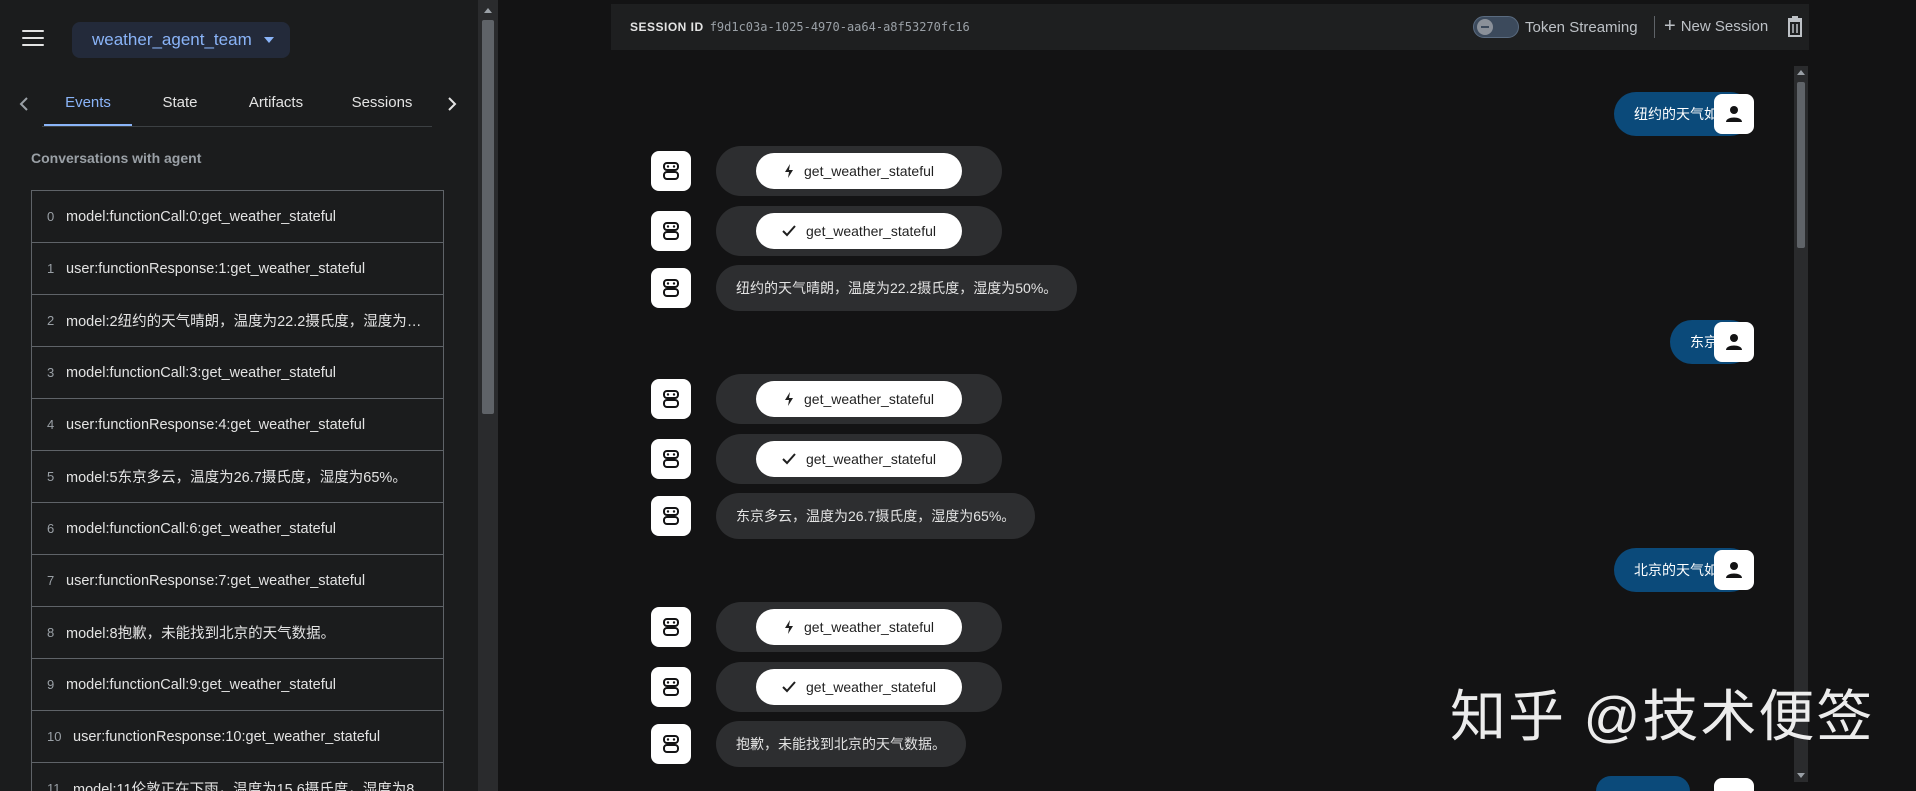 The image size is (1916, 791). What do you see at coordinates (88, 103) in the screenshot?
I see `tab-events: Events` at bounding box center [88, 103].